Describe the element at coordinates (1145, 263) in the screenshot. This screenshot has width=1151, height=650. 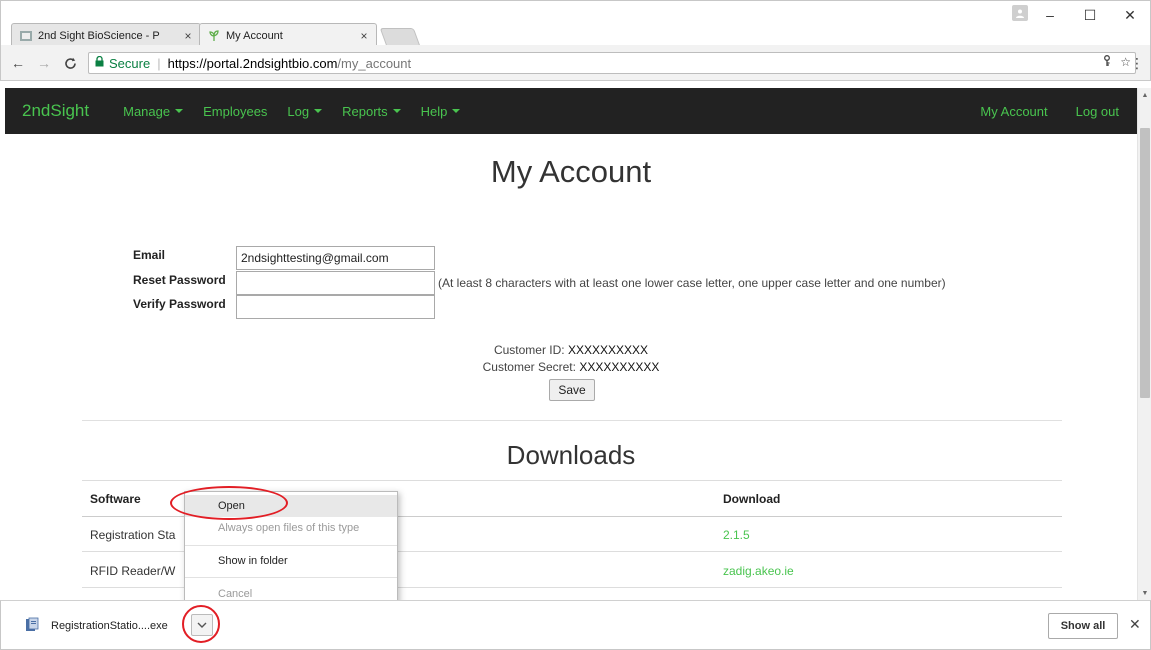
I see `scroll-thumb` at that location.